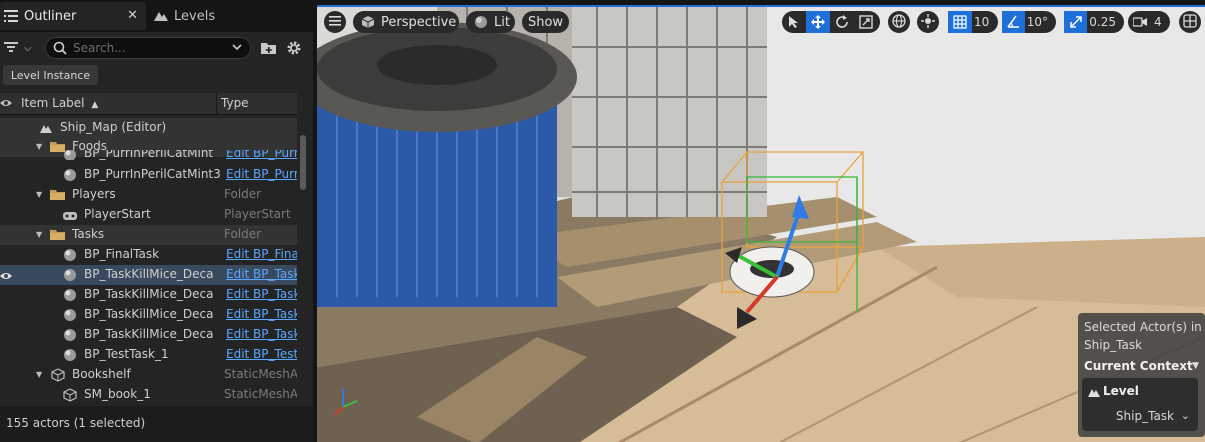  Describe the element at coordinates (260, 394) in the screenshot. I see `row-type: StaticMeshA` at that location.